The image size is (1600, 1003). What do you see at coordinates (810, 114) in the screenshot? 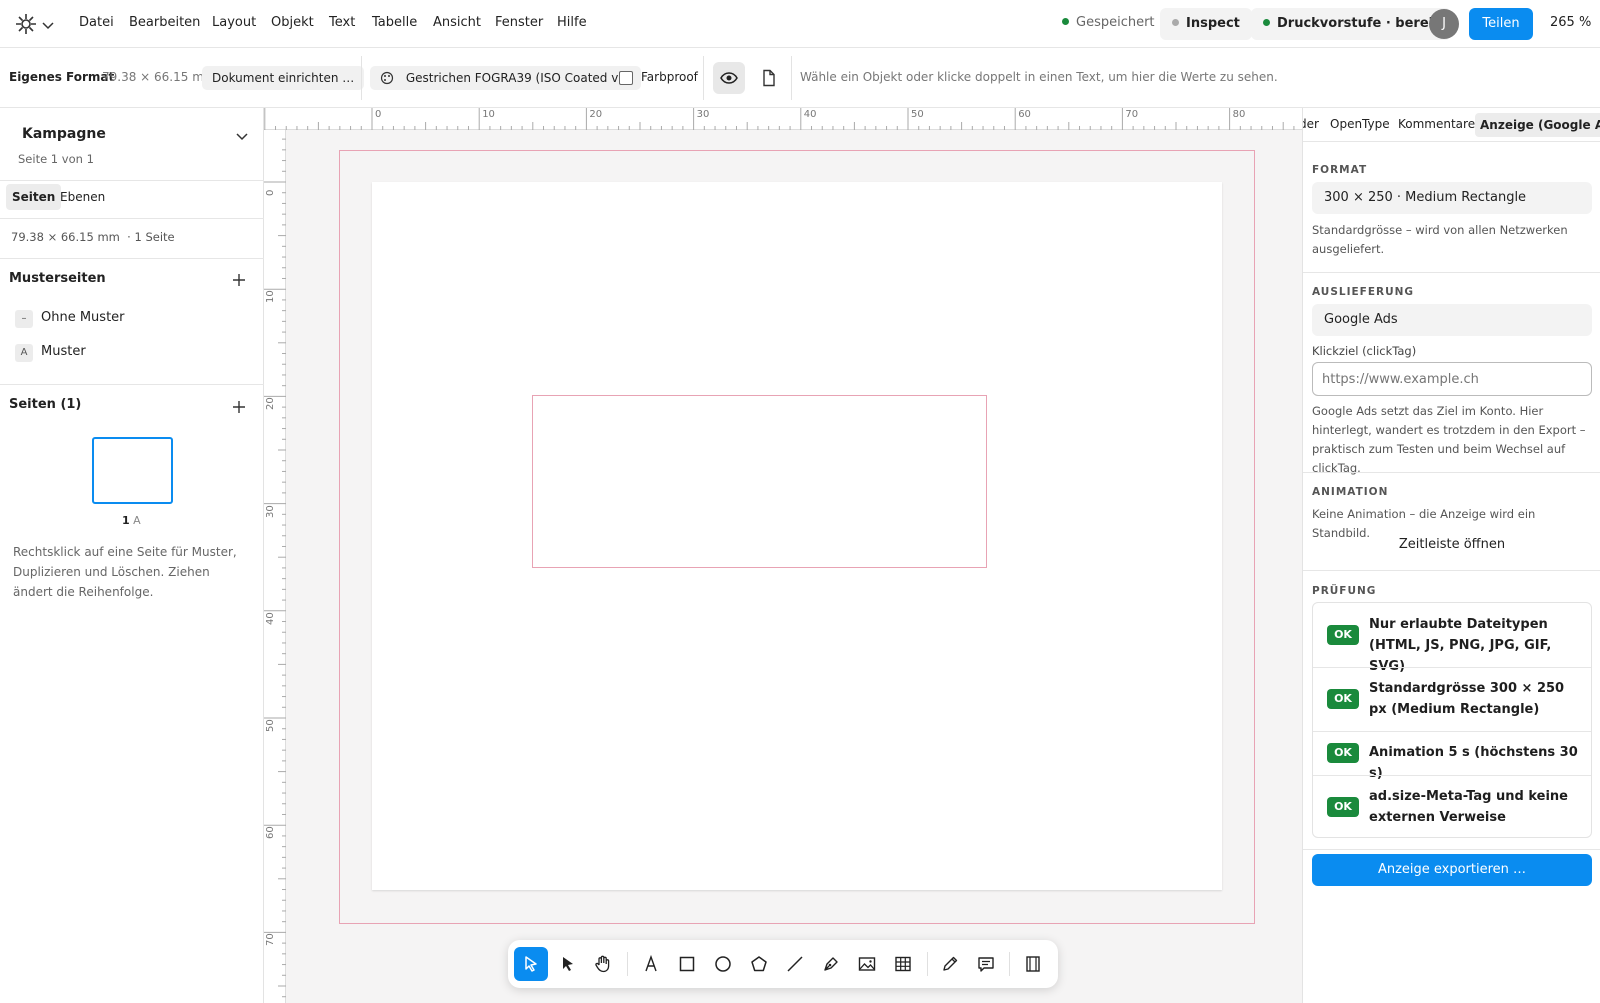
I see `ruler-label: 40` at bounding box center [810, 114].